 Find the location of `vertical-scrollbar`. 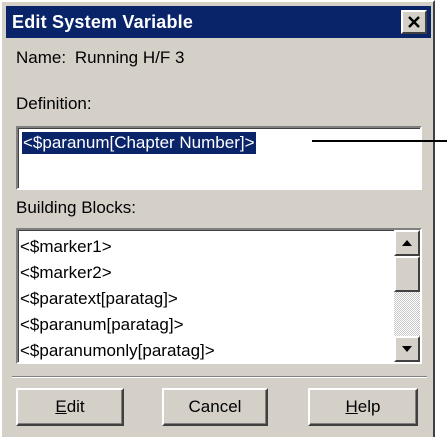

vertical-scrollbar is located at coordinates (407, 296).